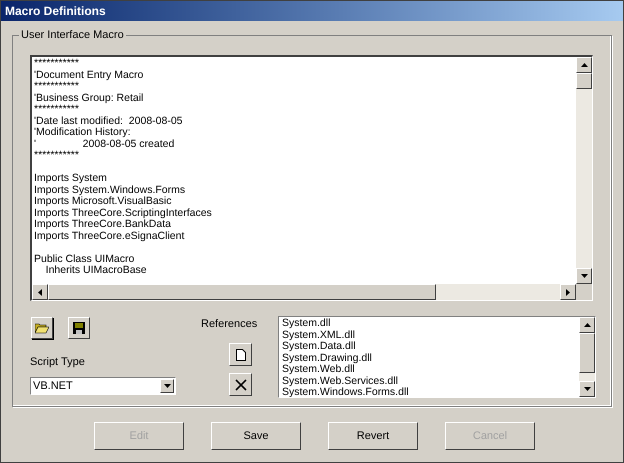 Image resolution: width=624 pixels, height=463 pixels. What do you see at coordinates (53, 386) in the screenshot?
I see `dropdown-value: VB.NET` at bounding box center [53, 386].